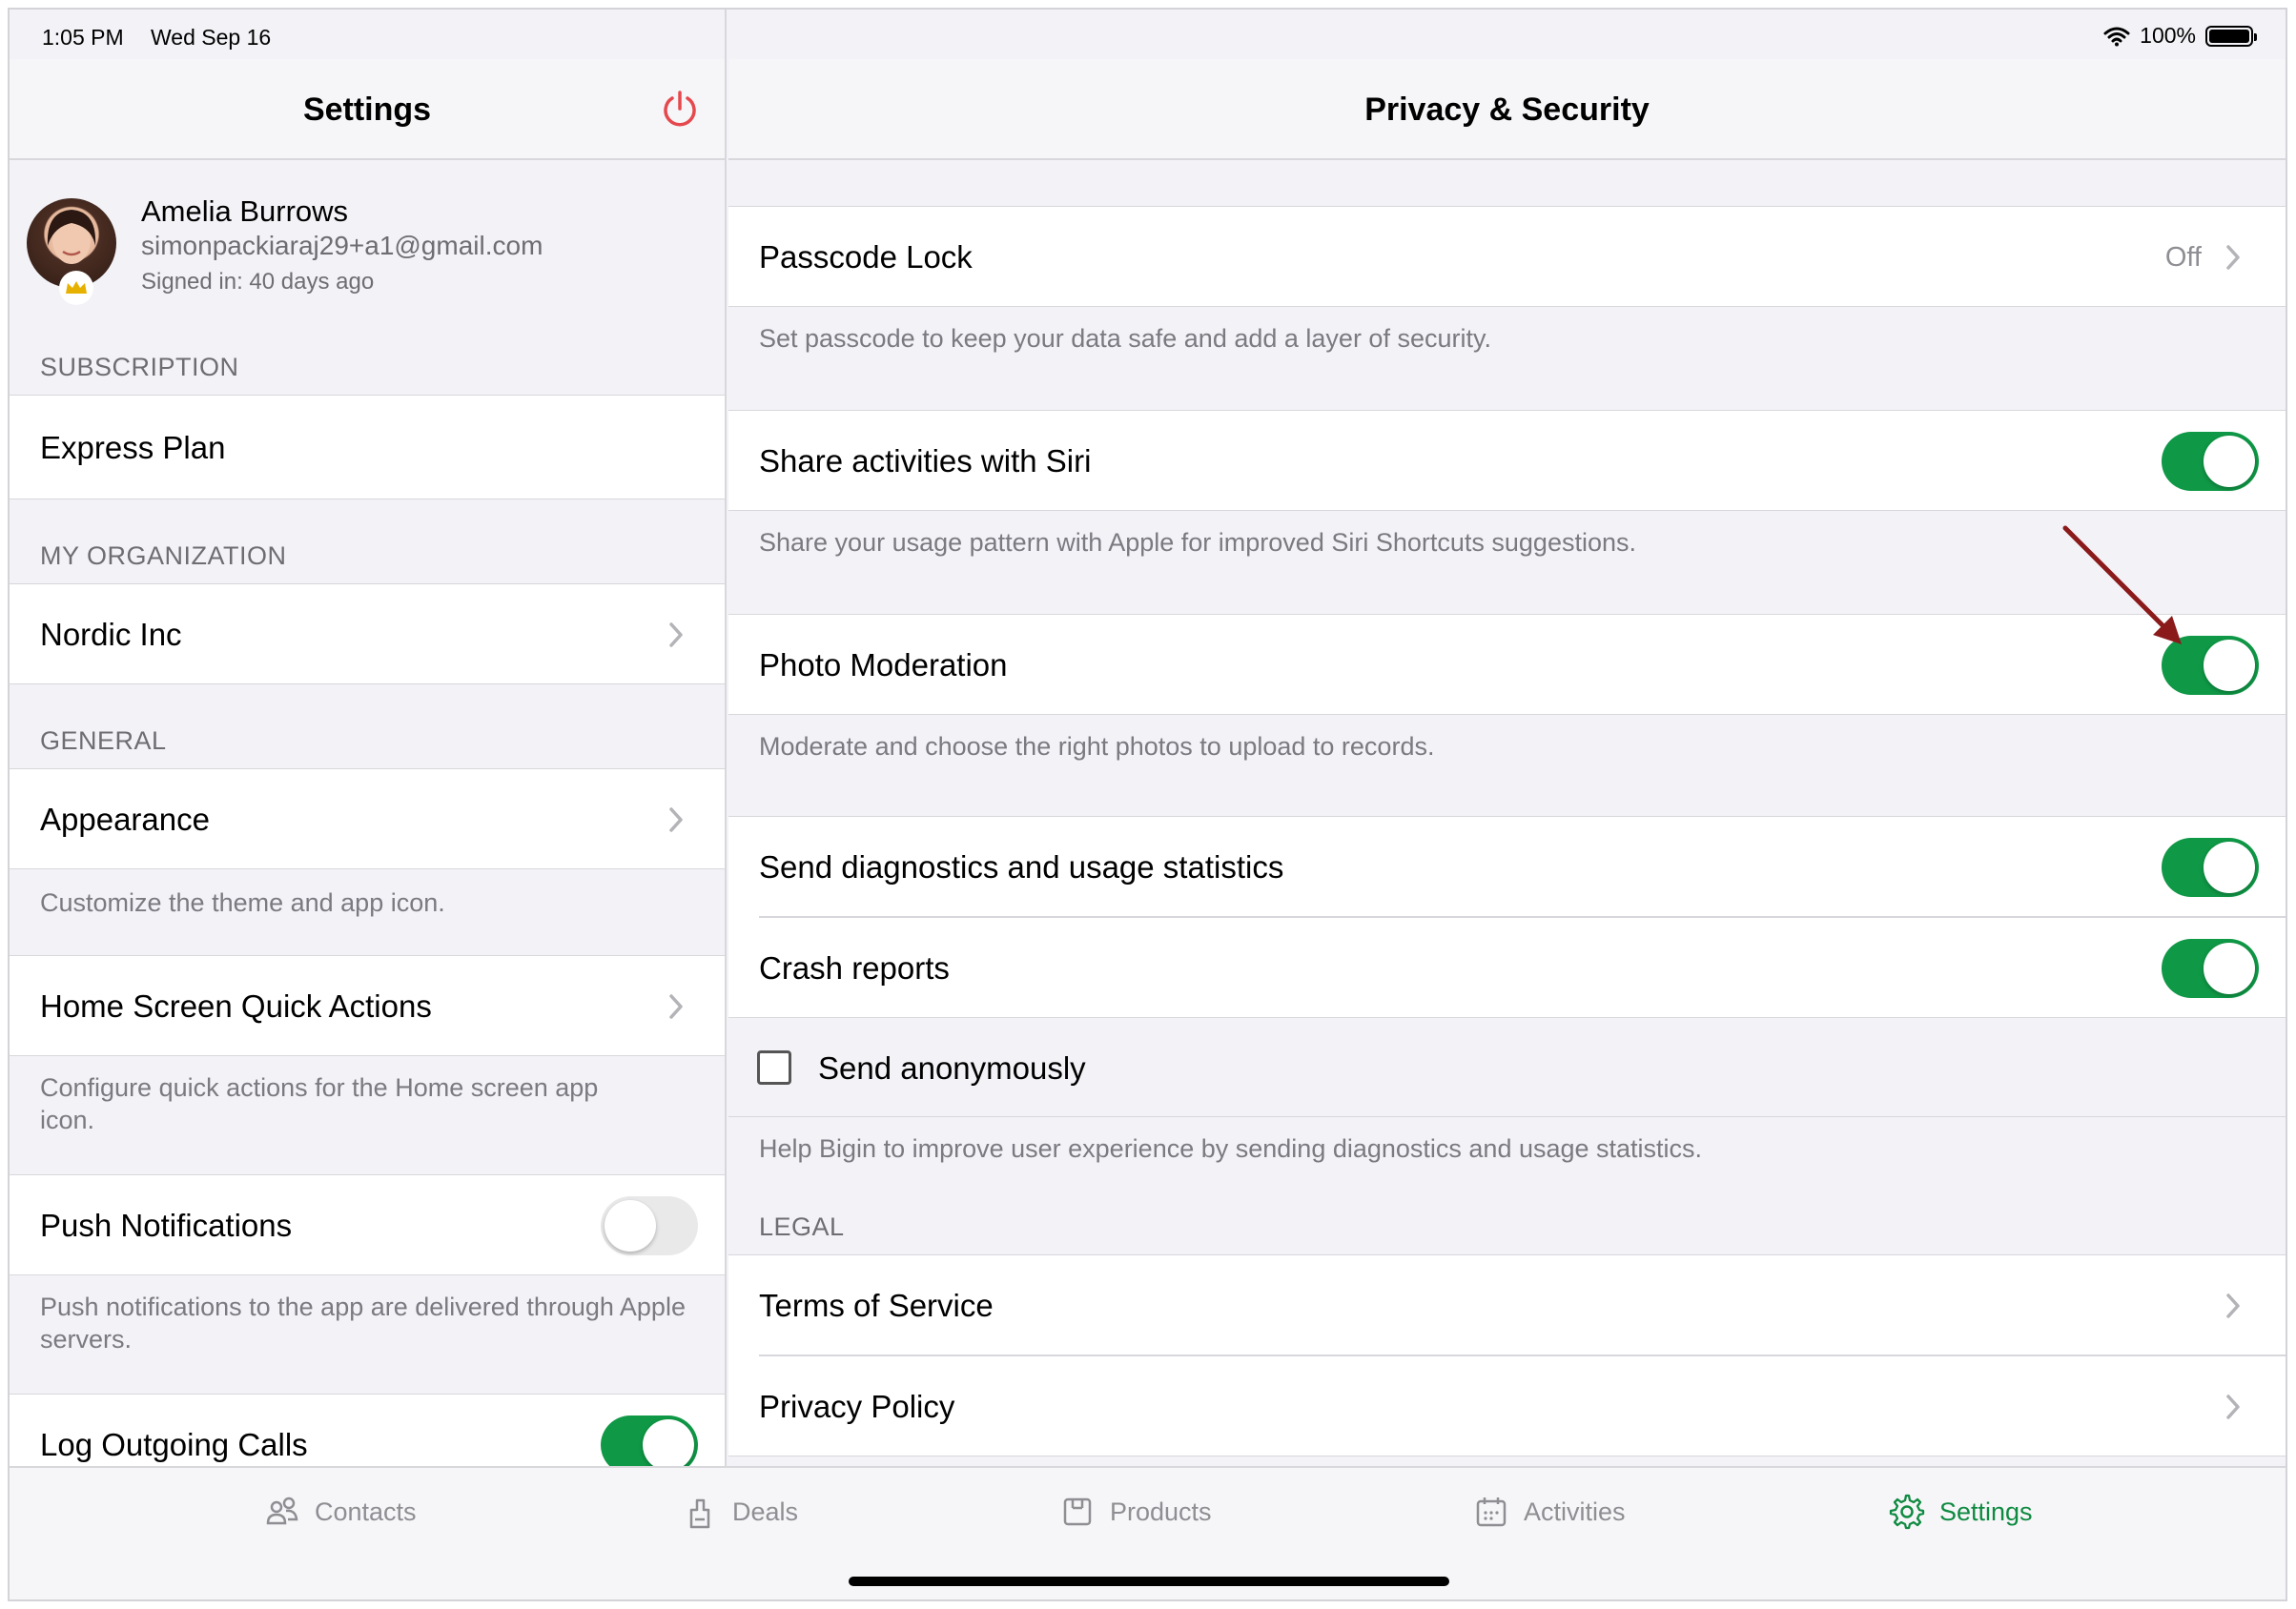  What do you see at coordinates (1507, 1406) in the screenshot?
I see `privacy-policy-row: Privacy Policy` at bounding box center [1507, 1406].